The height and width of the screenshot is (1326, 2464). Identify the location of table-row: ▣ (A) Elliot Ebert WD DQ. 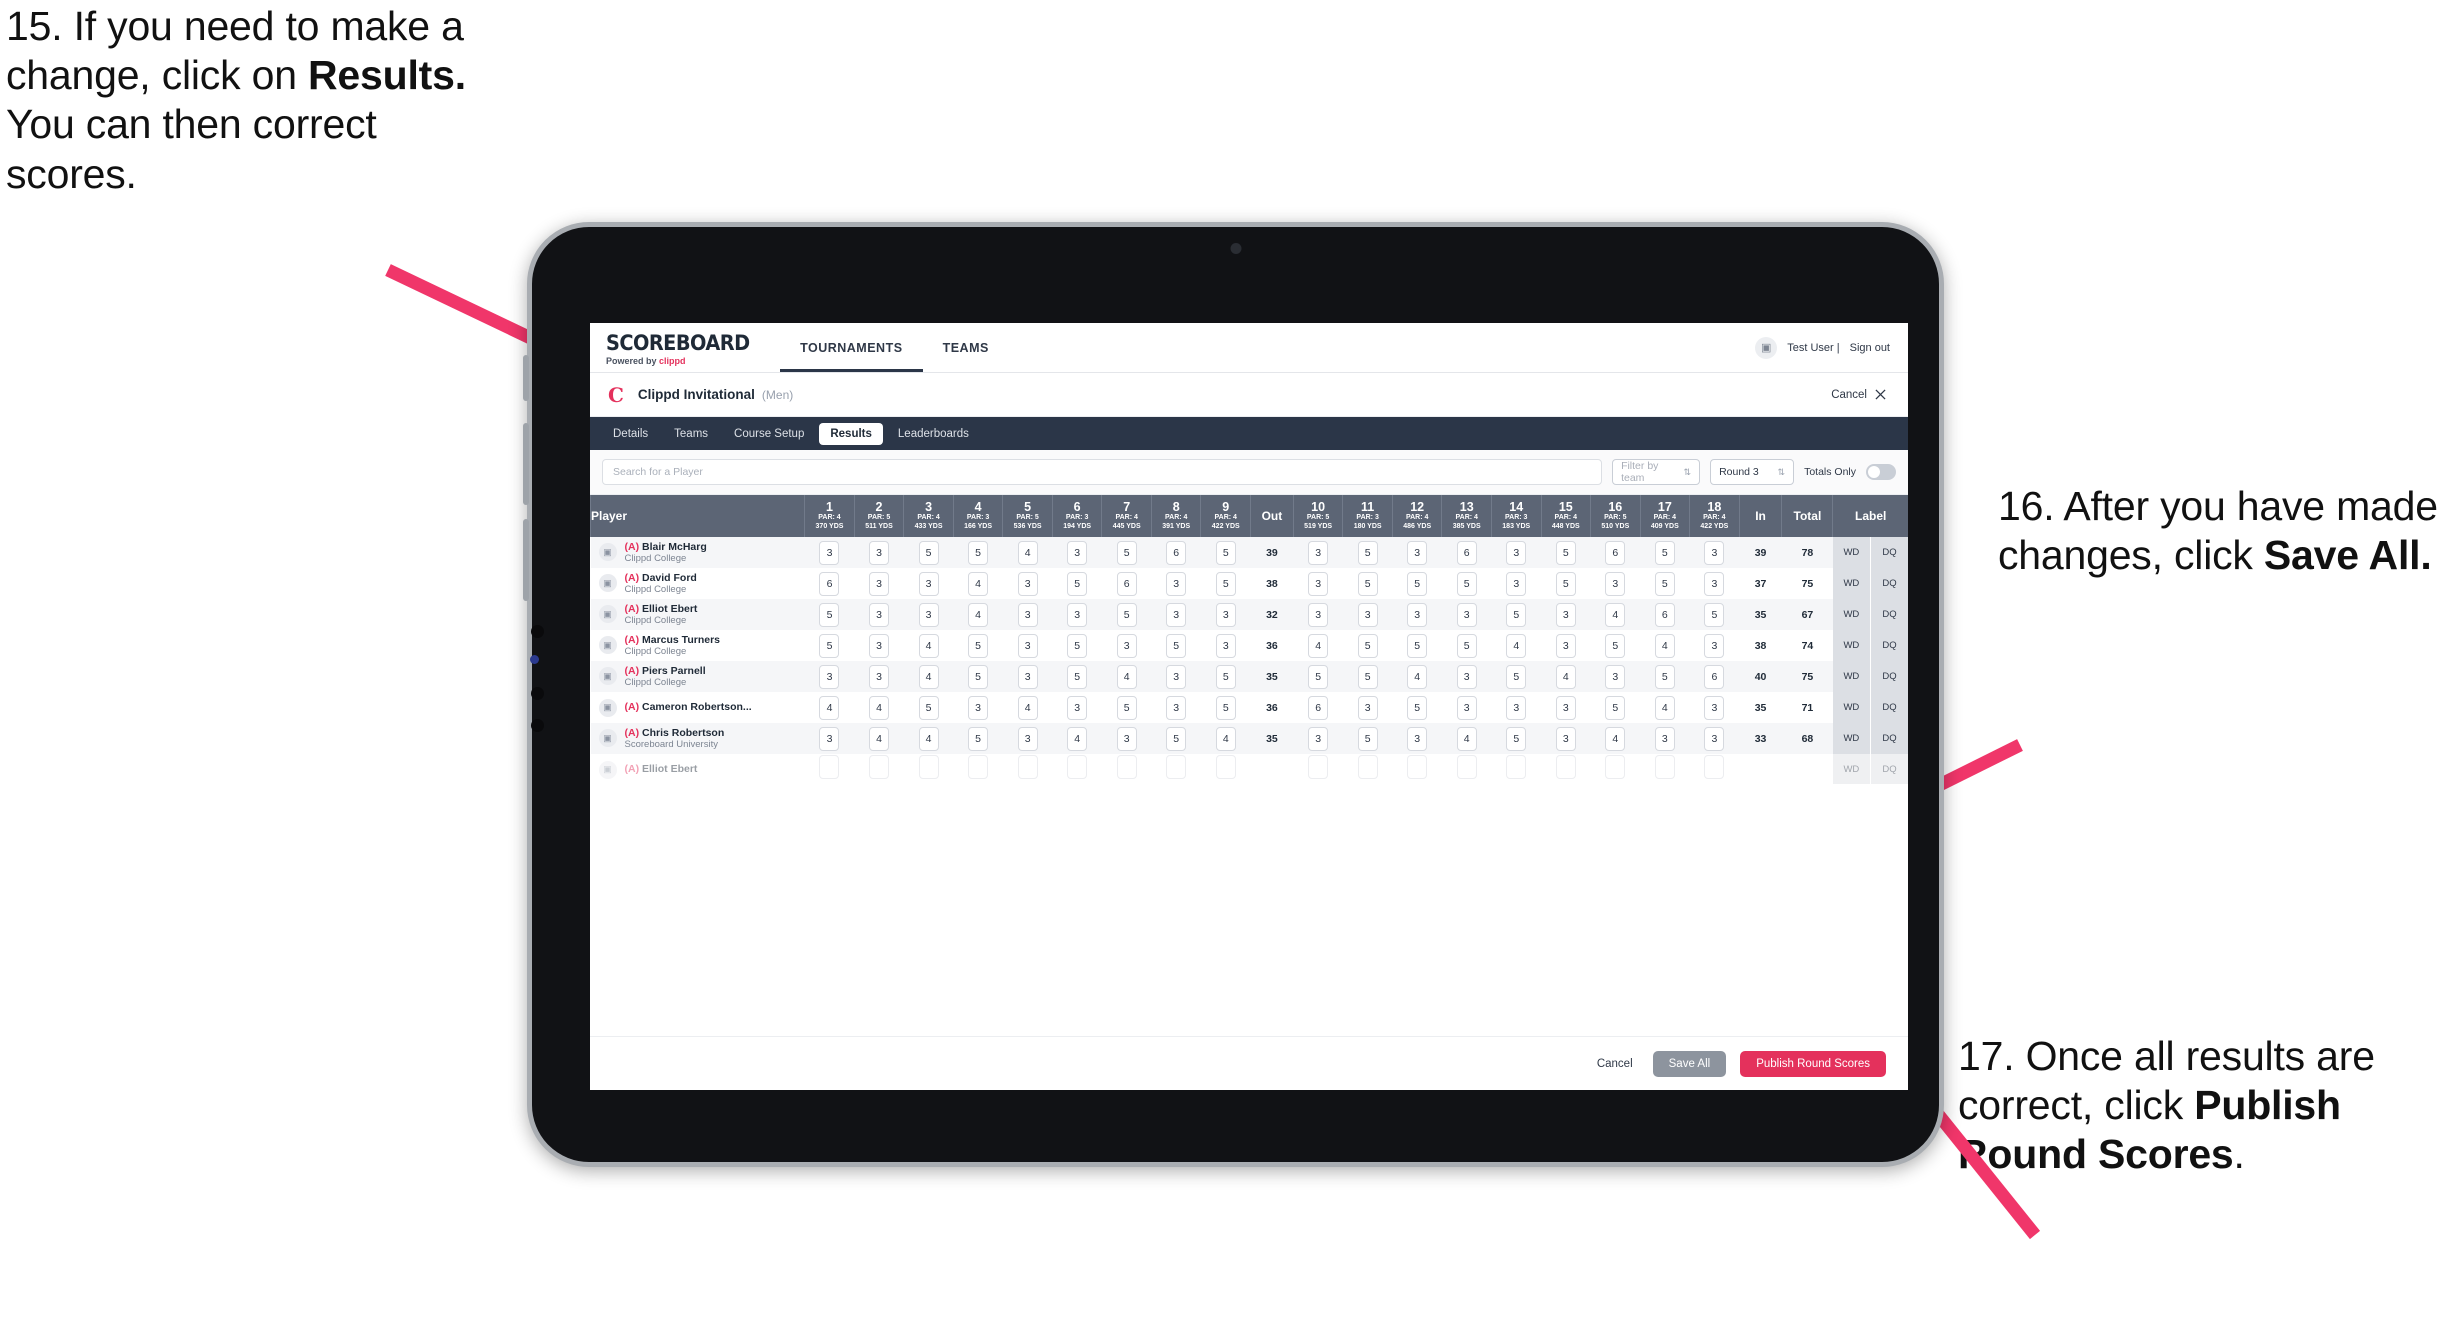
(1249, 769).